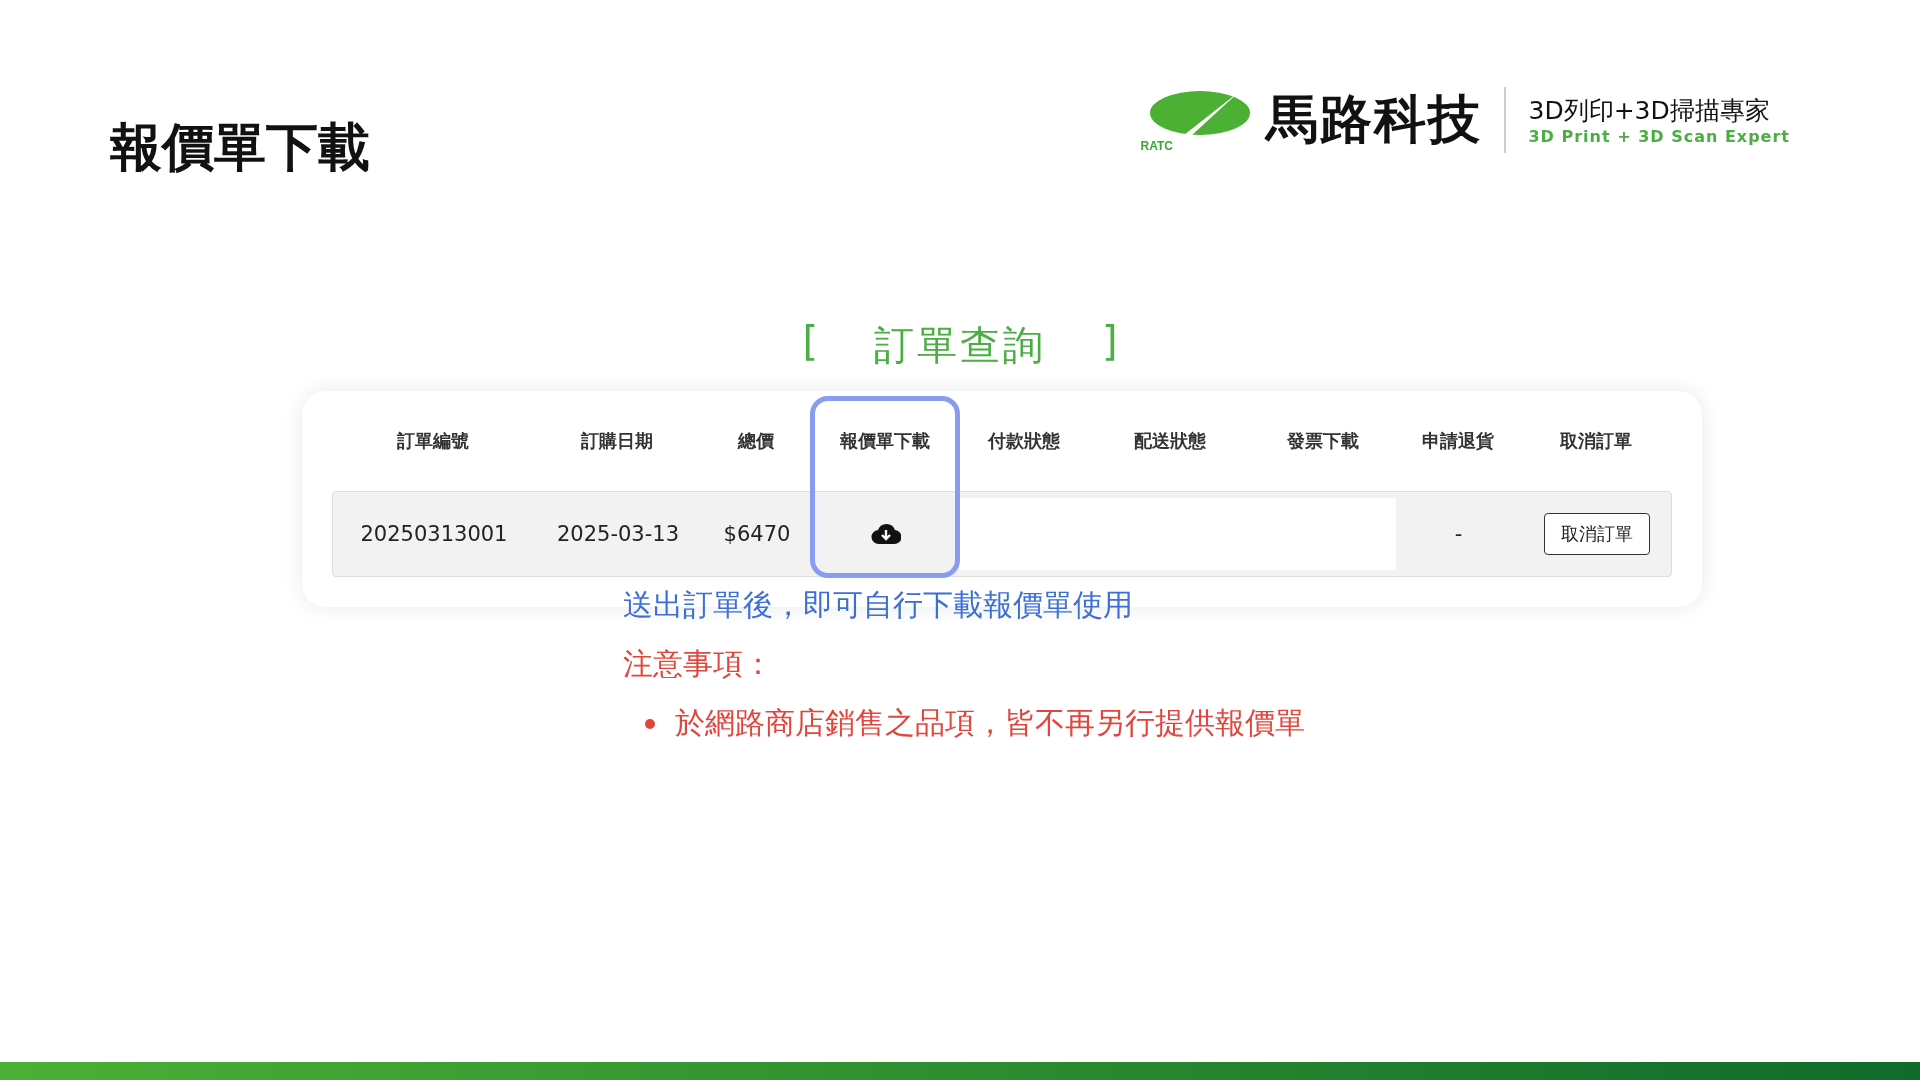  Describe the element at coordinates (1156, 146) in the screenshot. I see `logo-mark-text: RATC` at that location.